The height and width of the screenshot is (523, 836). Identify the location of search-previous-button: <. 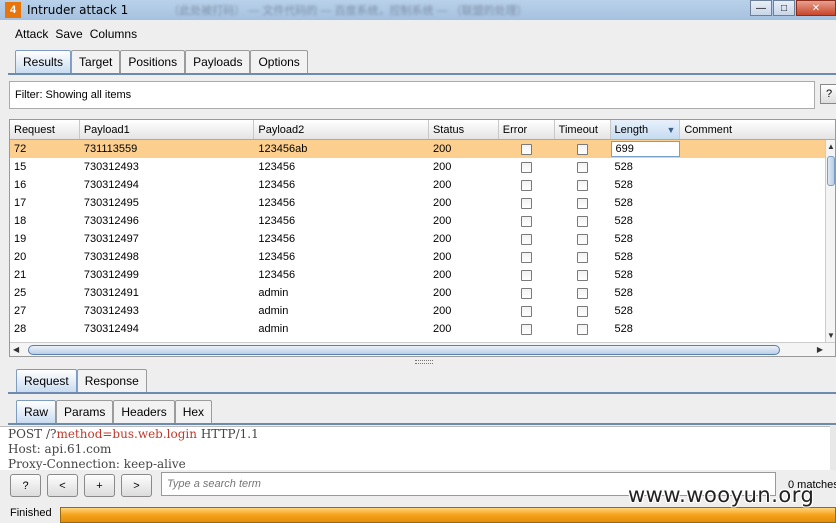
(62, 485).